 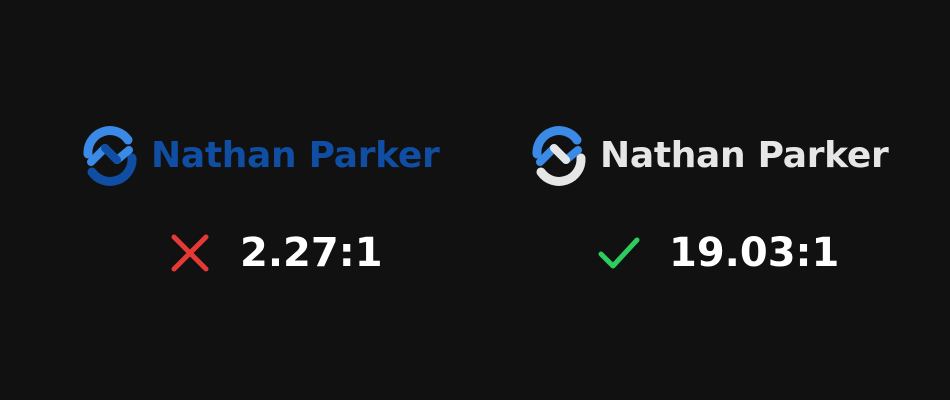 What do you see at coordinates (754, 253) in the screenshot?
I see `contrast-ratio: 19.03:1` at bounding box center [754, 253].